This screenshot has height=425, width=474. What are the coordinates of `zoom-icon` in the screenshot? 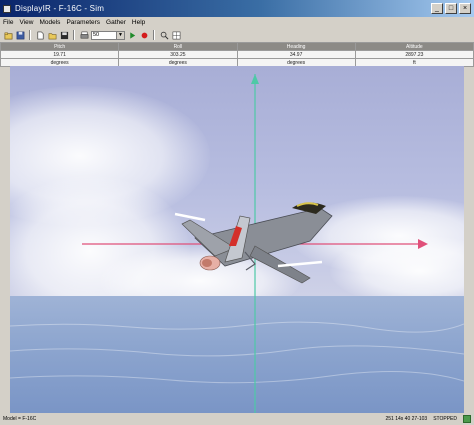 It's located at (164, 35).